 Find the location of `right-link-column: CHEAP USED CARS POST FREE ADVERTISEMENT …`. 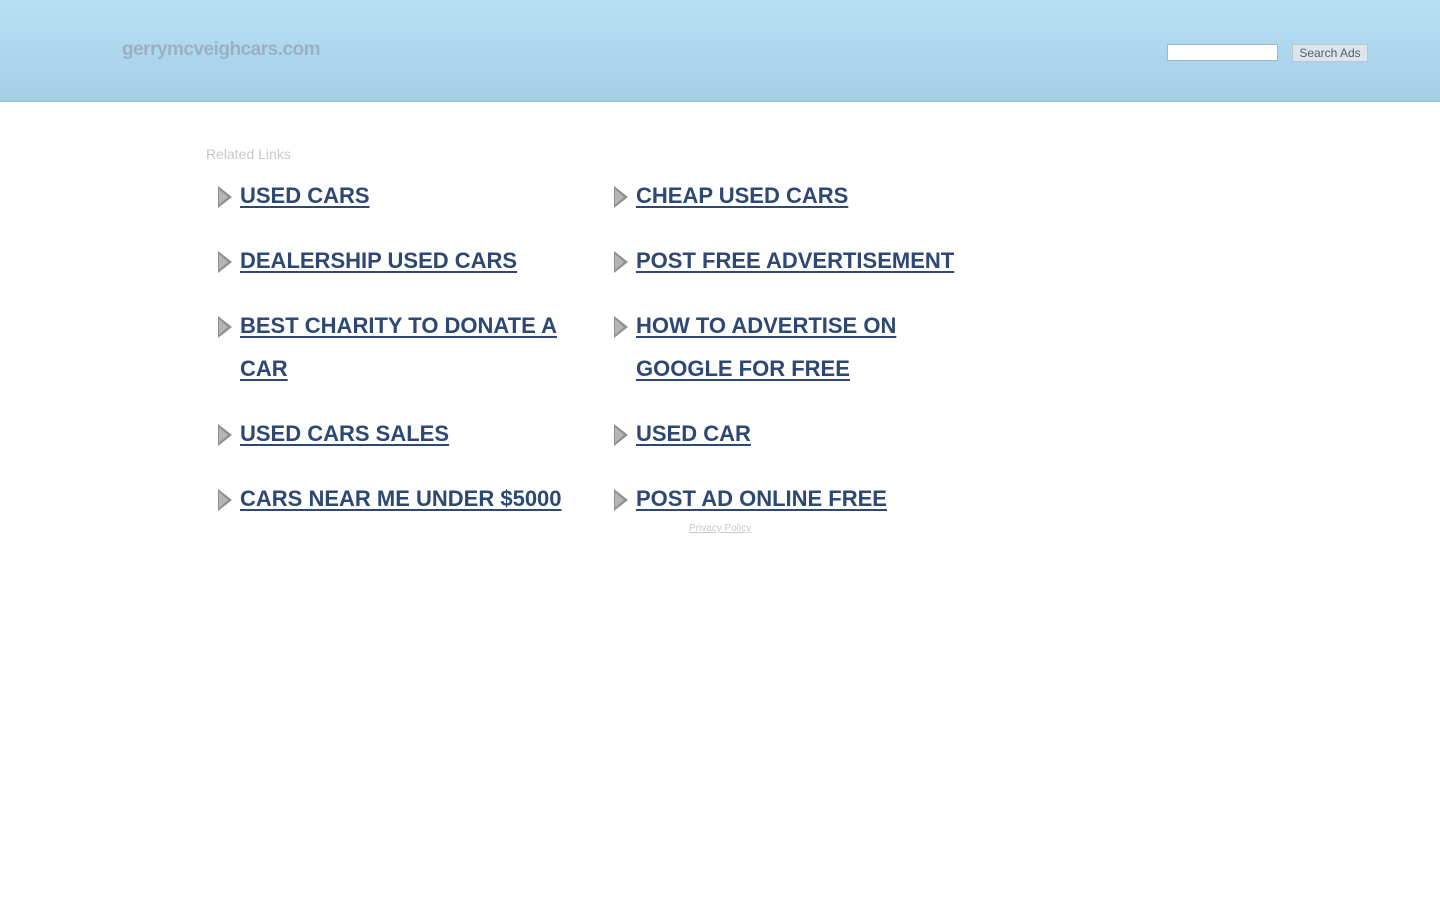

right-link-column: CHEAP USED CARS POST FREE ADVERTISEMENT … is located at coordinates (804, 360).